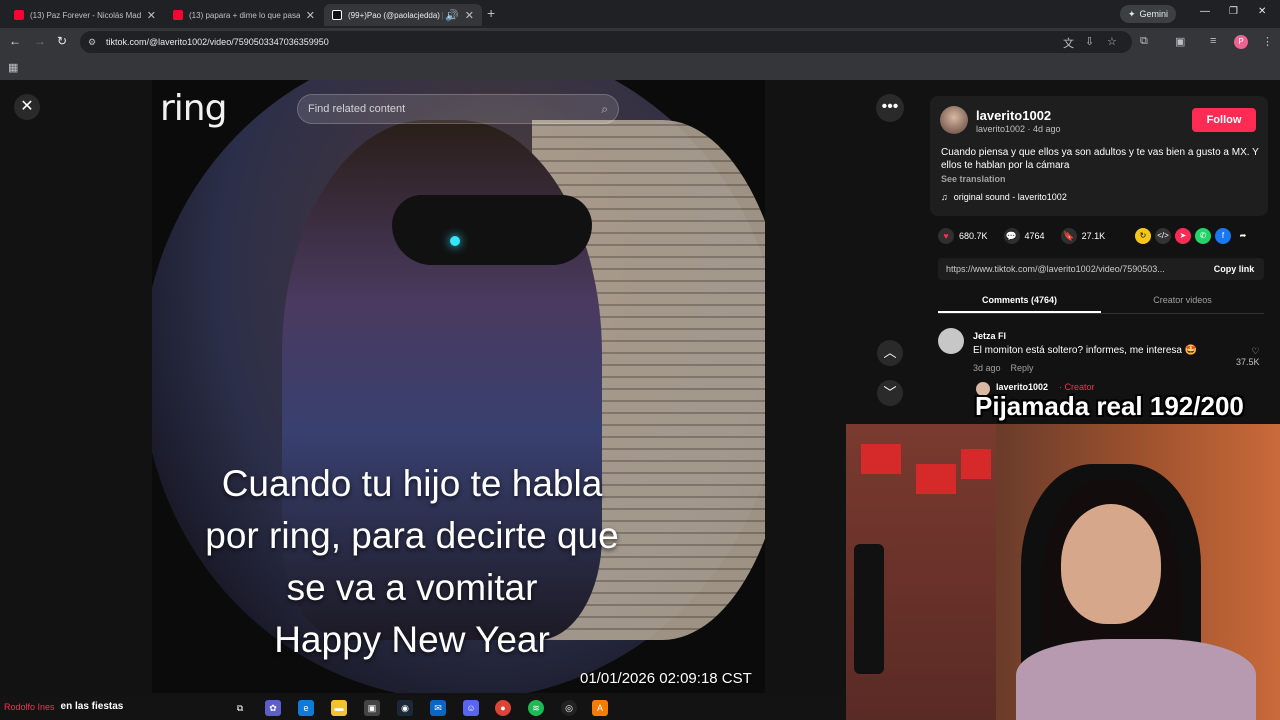  Describe the element at coordinates (1255, 351) in the screenshot. I see `heart-outline-icon: ♡` at that location.